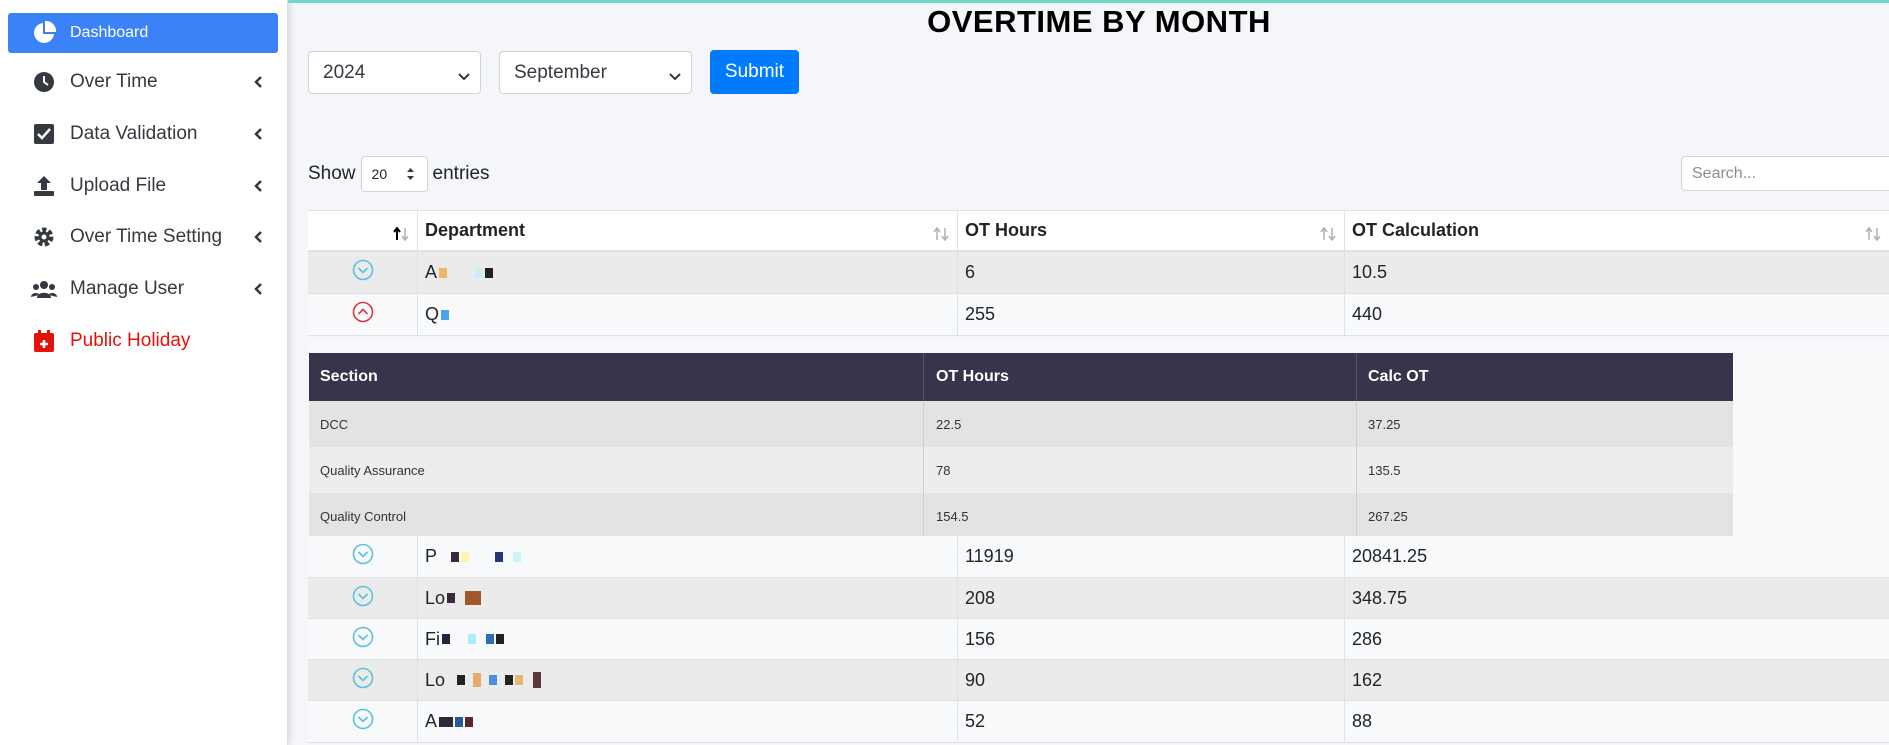  I want to click on ot-hours-cell: 90, so click(1151, 680).